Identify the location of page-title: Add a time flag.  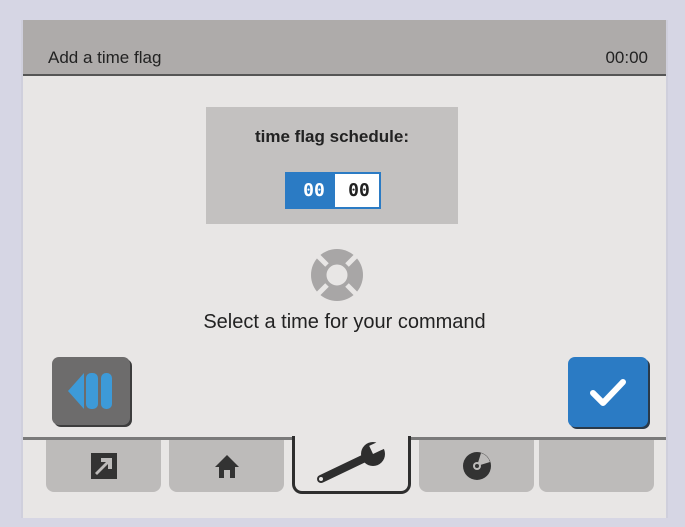
(105, 57).